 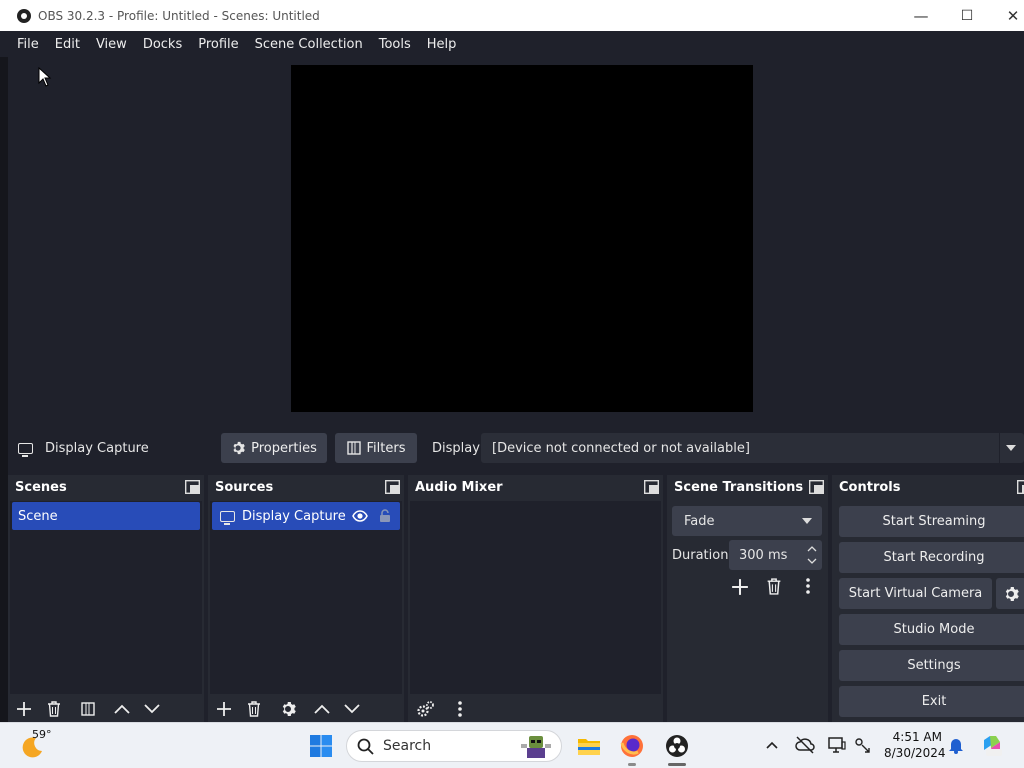 What do you see at coordinates (352, 709) in the screenshot?
I see `move-source-down-button` at bounding box center [352, 709].